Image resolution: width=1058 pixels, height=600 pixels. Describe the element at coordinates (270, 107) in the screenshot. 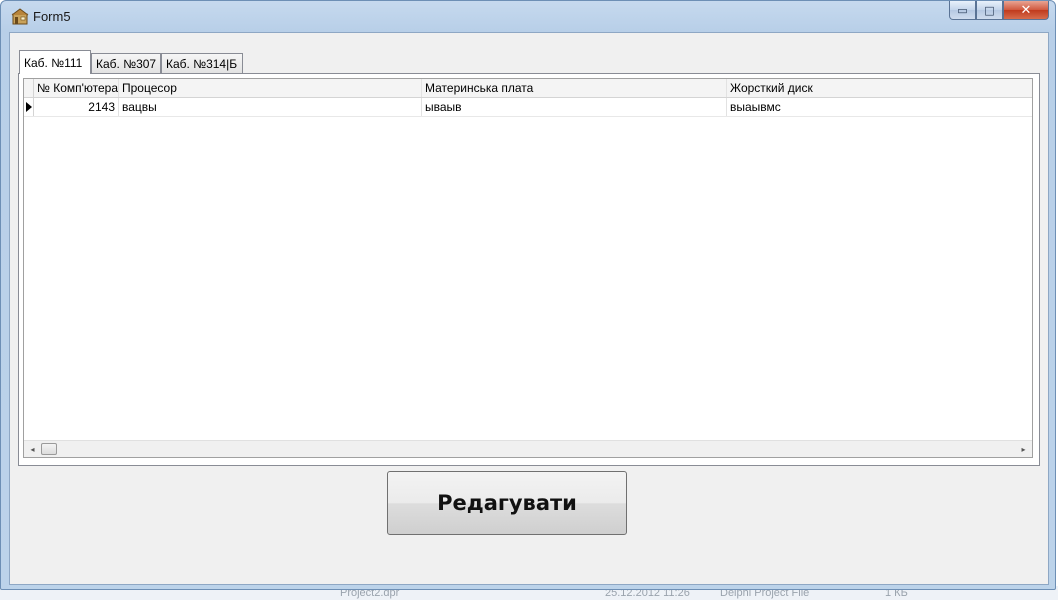

I see `cell-processor: вацвы` at that location.